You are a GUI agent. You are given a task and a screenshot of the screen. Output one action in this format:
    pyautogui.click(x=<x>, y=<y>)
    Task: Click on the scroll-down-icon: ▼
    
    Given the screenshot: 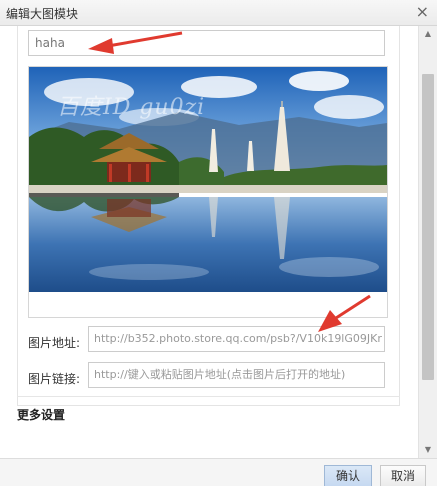 What is the action you would take?
    pyautogui.click(x=428, y=450)
    